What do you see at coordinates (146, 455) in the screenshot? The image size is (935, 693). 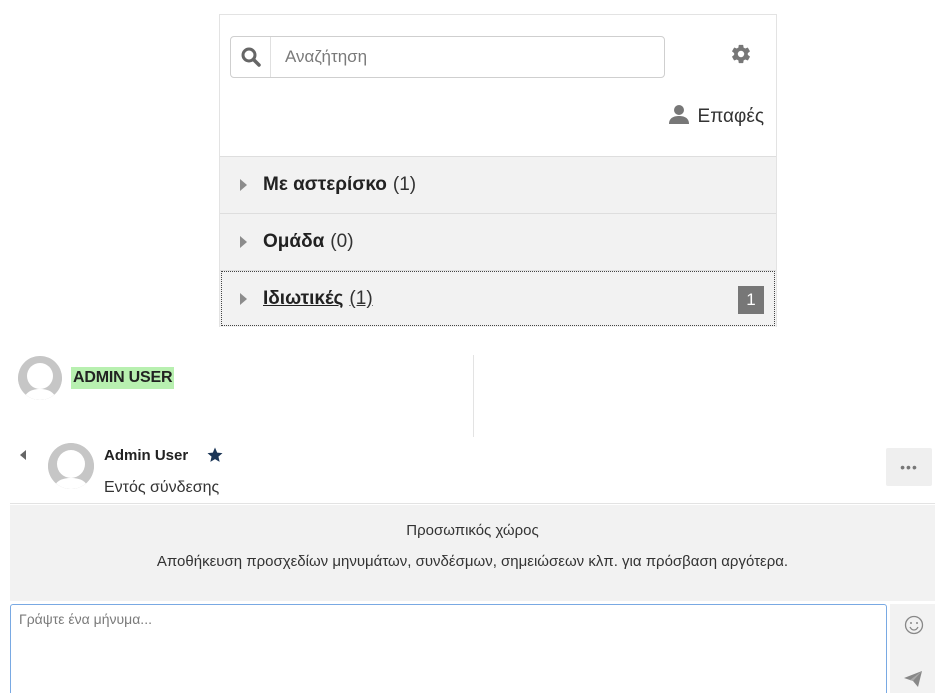 I see `conversation-name: Admin User` at bounding box center [146, 455].